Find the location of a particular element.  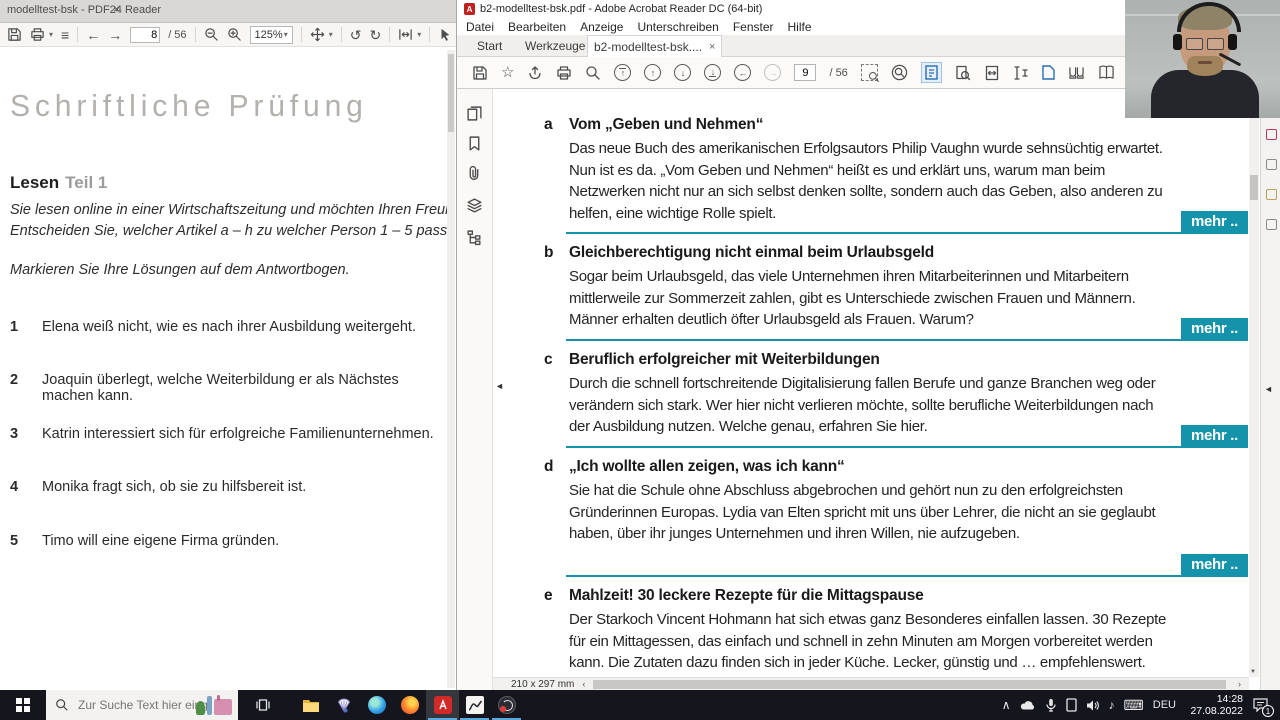

question-number: 2 is located at coordinates (14, 380).